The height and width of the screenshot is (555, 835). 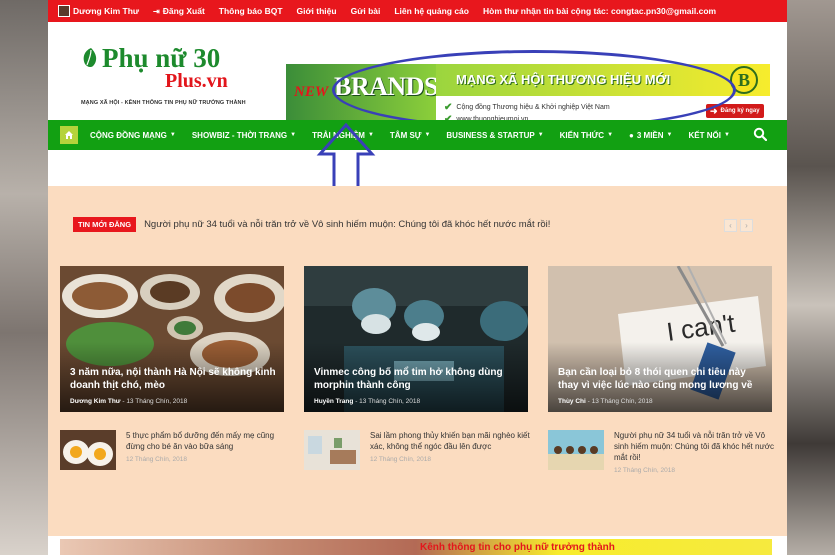 I want to click on background-right, so click(x=811, y=277).